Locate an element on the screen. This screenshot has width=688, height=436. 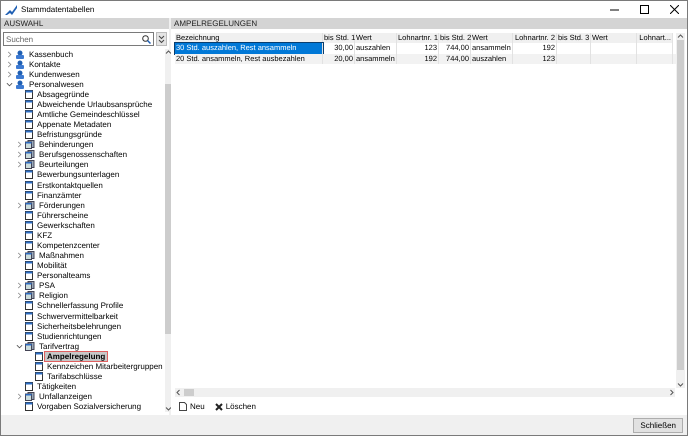
panel-header: AUSWAHL is located at coordinates (85, 23).